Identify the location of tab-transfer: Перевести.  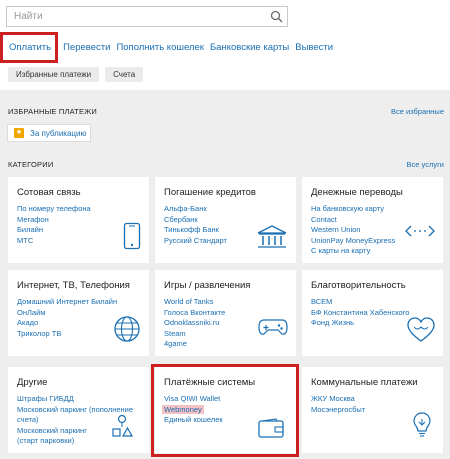
(86, 47).